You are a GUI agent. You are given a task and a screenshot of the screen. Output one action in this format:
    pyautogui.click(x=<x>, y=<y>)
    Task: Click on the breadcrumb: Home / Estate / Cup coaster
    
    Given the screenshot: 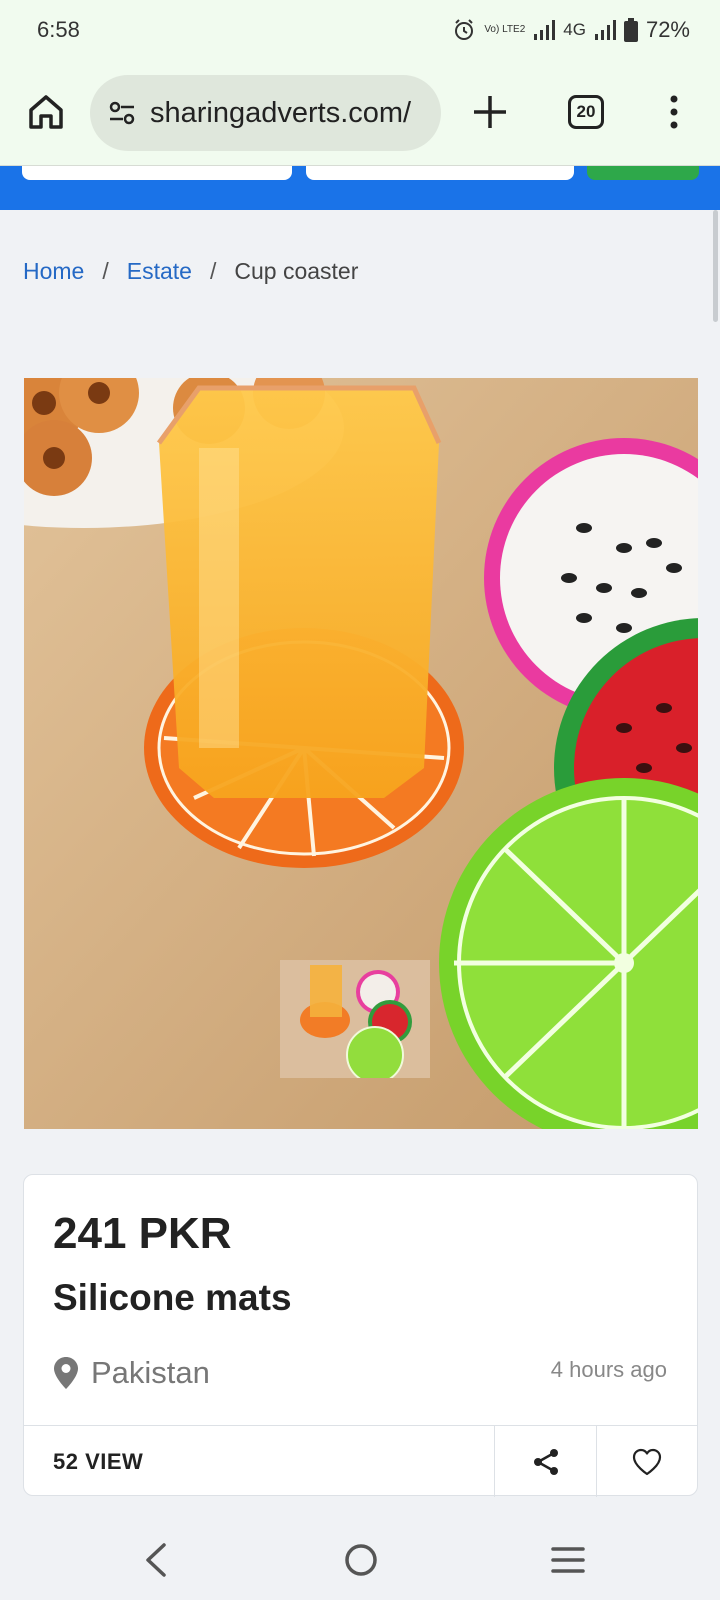 What is the action you would take?
    pyautogui.click(x=190, y=271)
    